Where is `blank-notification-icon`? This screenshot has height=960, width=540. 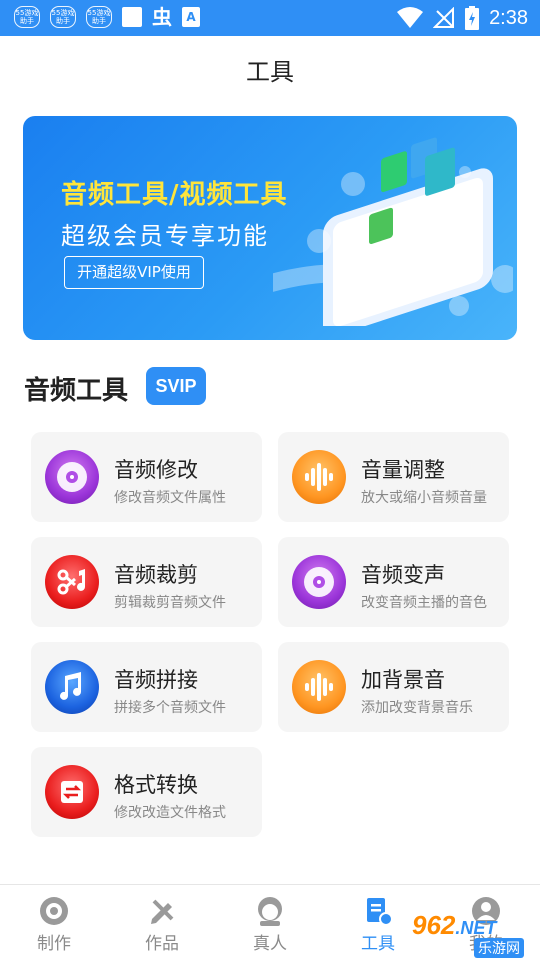 blank-notification-icon is located at coordinates (132, 17).